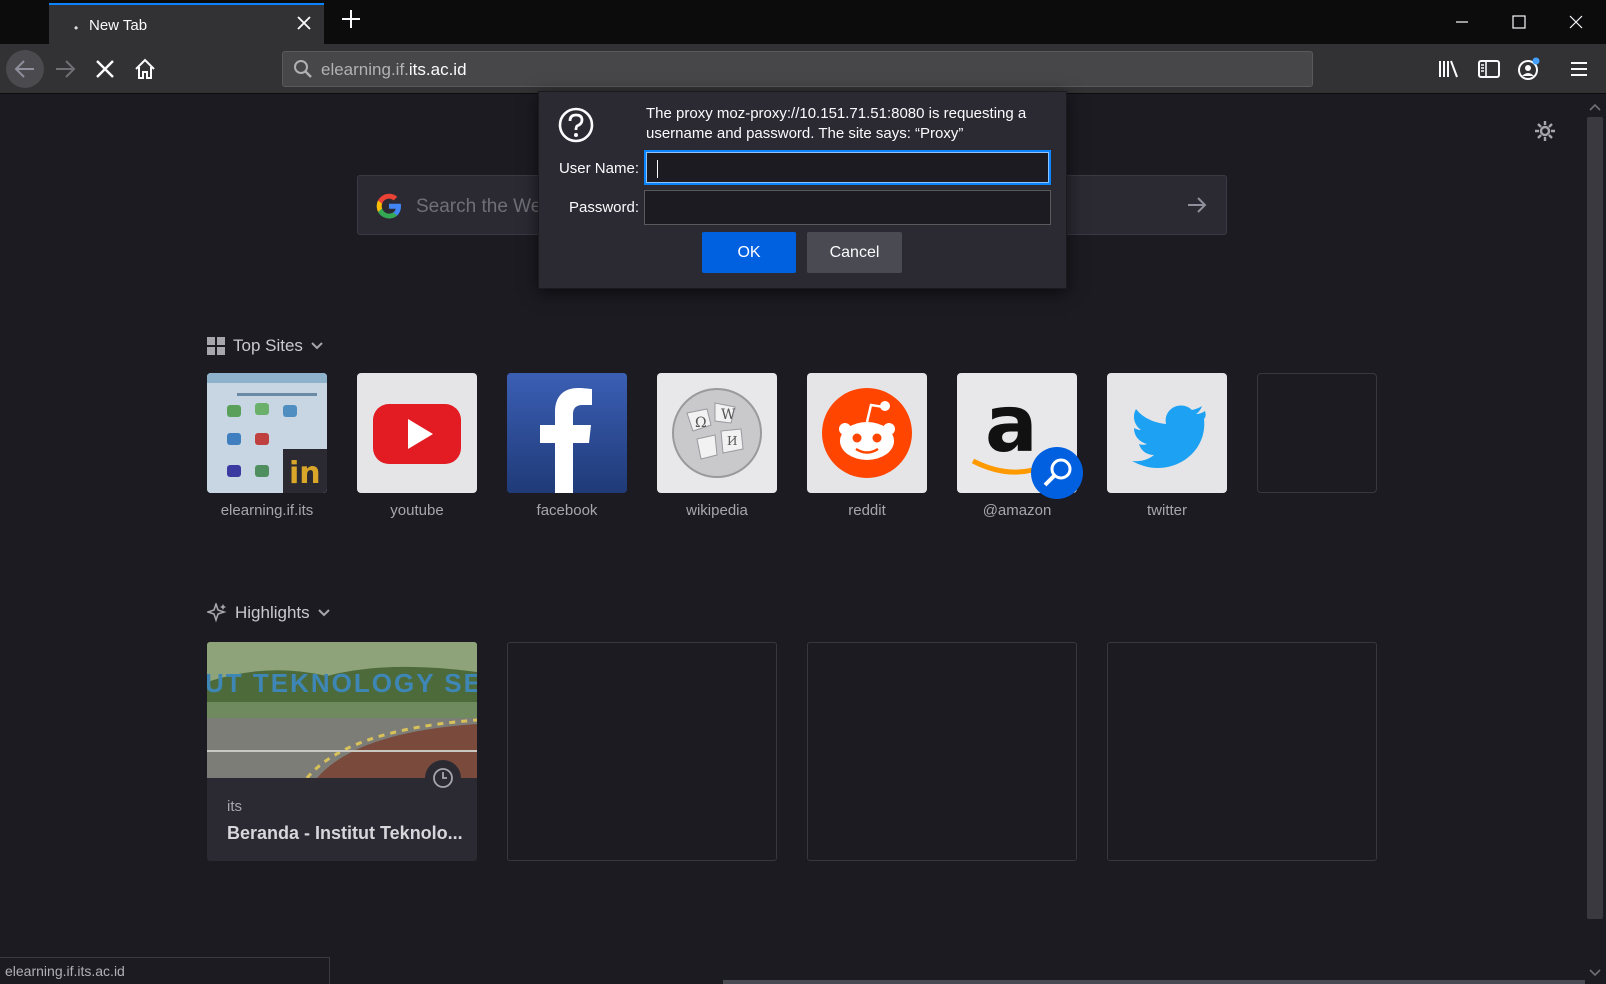 This screenshot has width=1606, height=984. Describe the element at coordinates (145, 69) in the screenshot. I see `home-icon` at that location.